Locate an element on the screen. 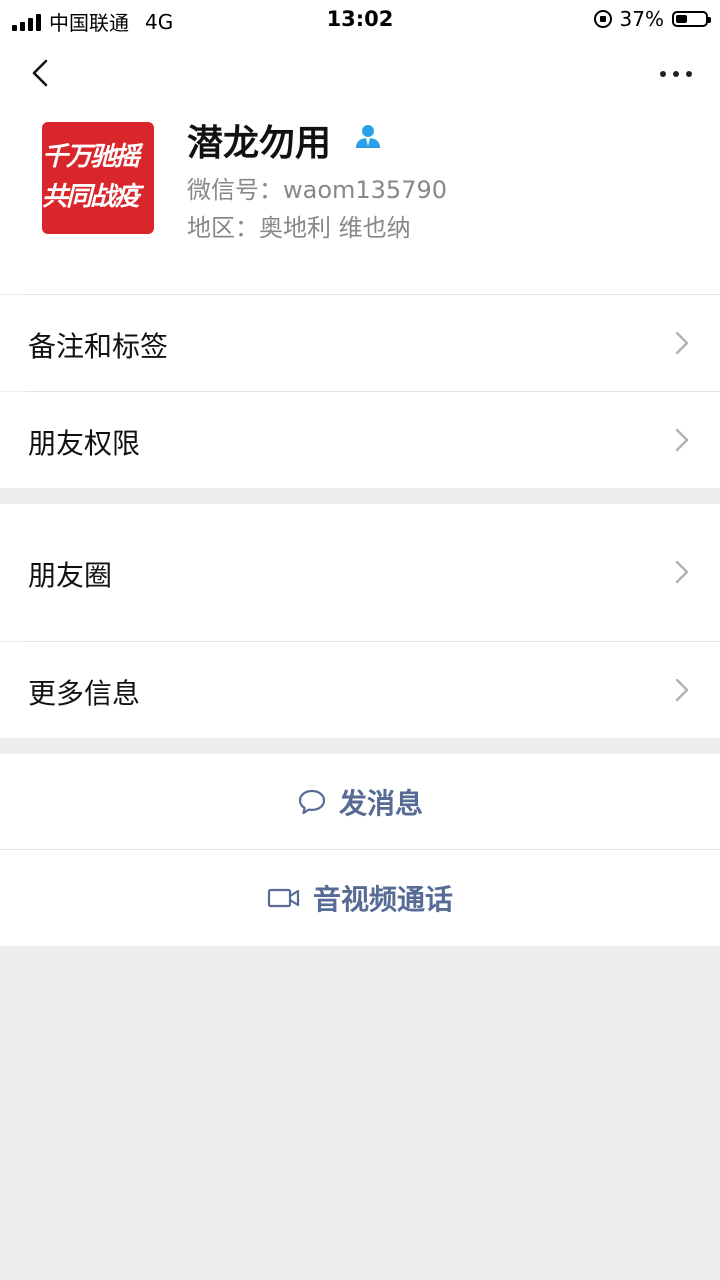 The image size is (720, 1280). moments-row: 朋友圈 is located at coordinates (360, 572).